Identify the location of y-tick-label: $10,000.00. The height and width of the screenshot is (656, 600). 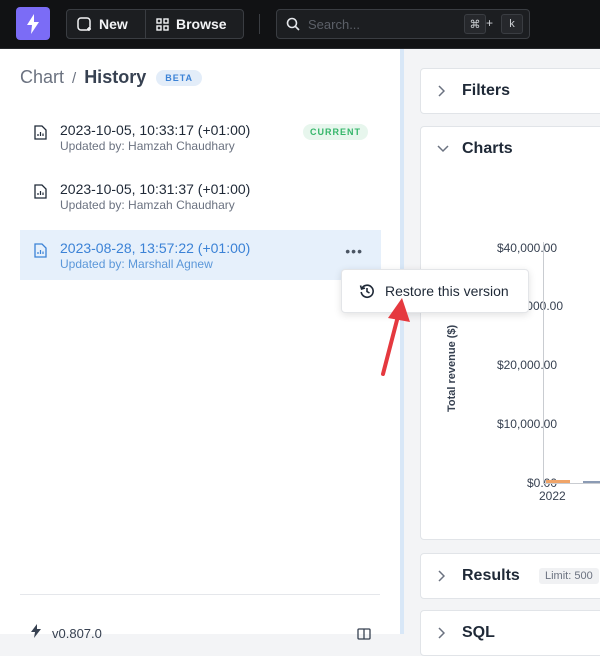
(526, 424).